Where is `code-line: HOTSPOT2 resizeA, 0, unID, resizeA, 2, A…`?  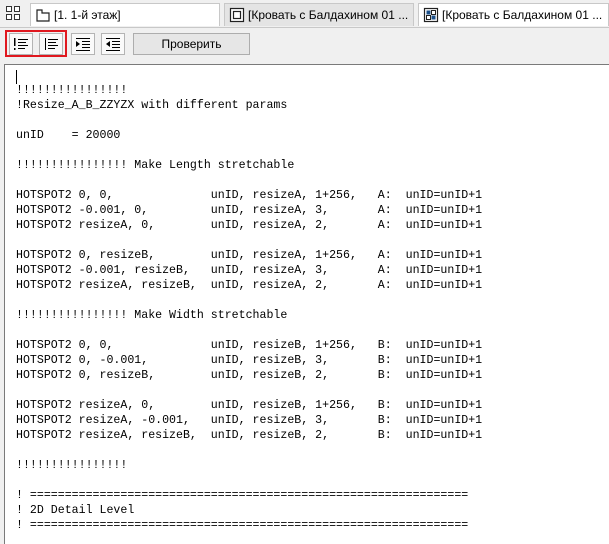
code-line: HOTSPOT2 resizeA, 0, unID, resizeA, 2, A… is located at coordinates (249, 225).